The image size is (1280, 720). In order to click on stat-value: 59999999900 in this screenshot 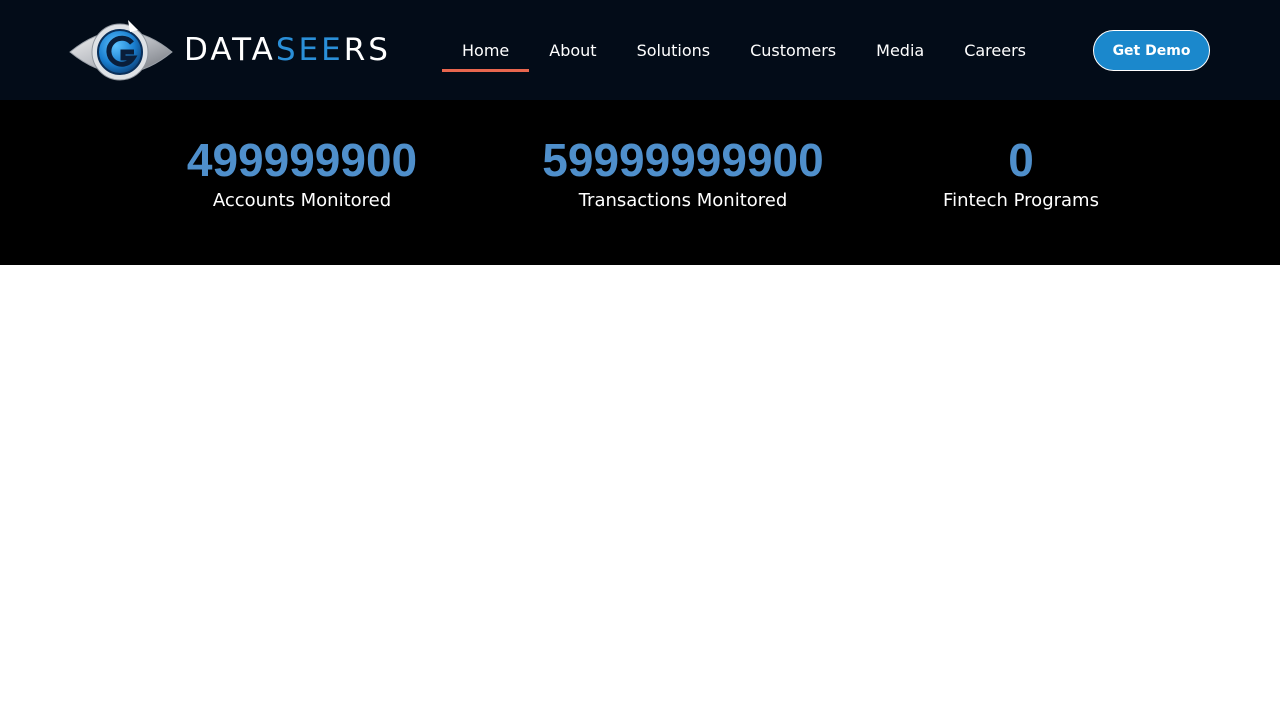, I will do `click(683, 160)`.